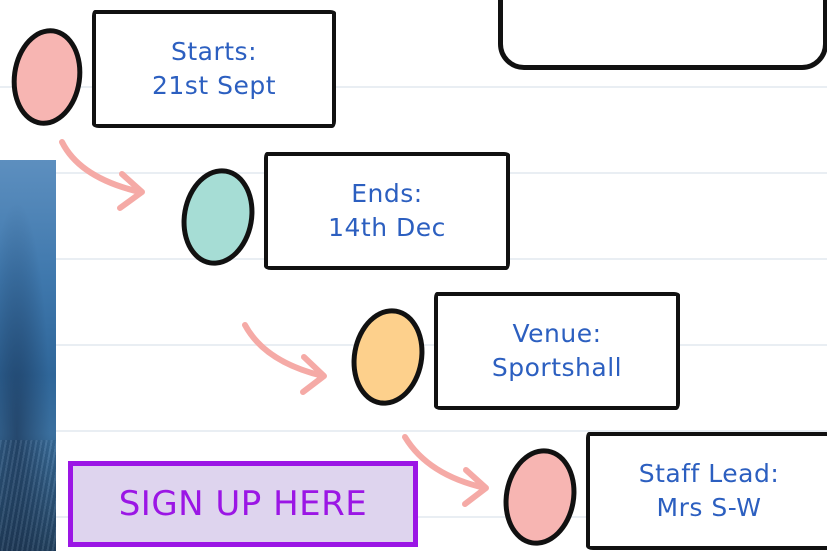 The width and height of the screenshot is (827, 552). Describe the element at coordinates (213, 85) in the screenshot. I see `start-value: 21st Sept` at that location.